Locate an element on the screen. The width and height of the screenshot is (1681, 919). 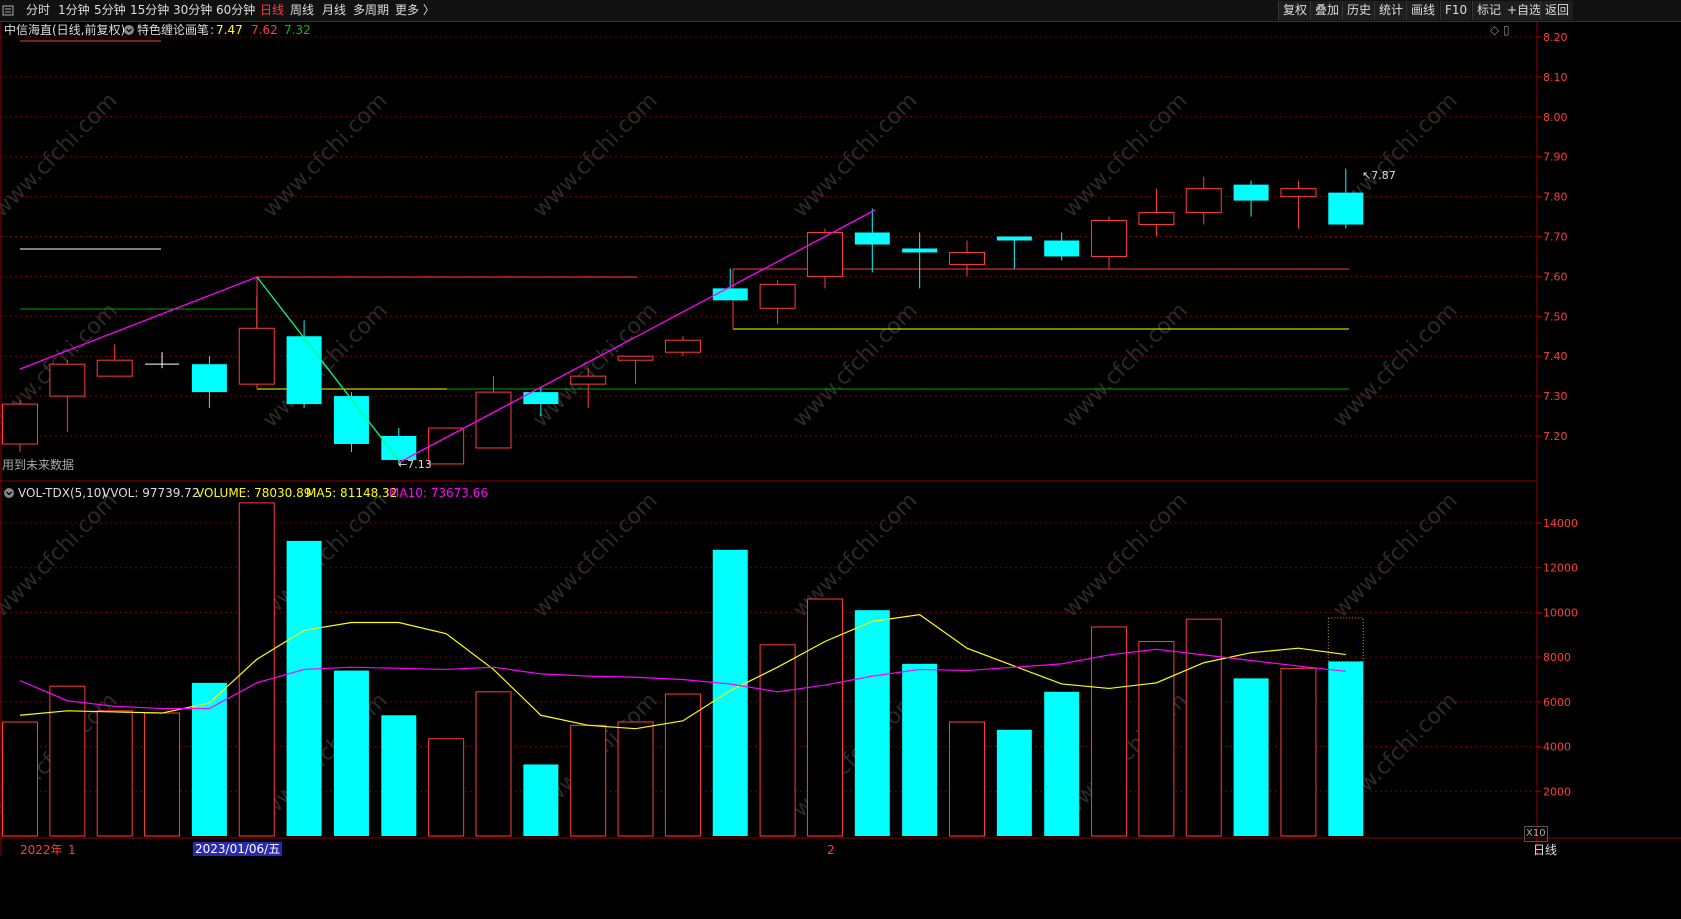
volume-axis-label: 10000 is located at coordinates (1560, 612).